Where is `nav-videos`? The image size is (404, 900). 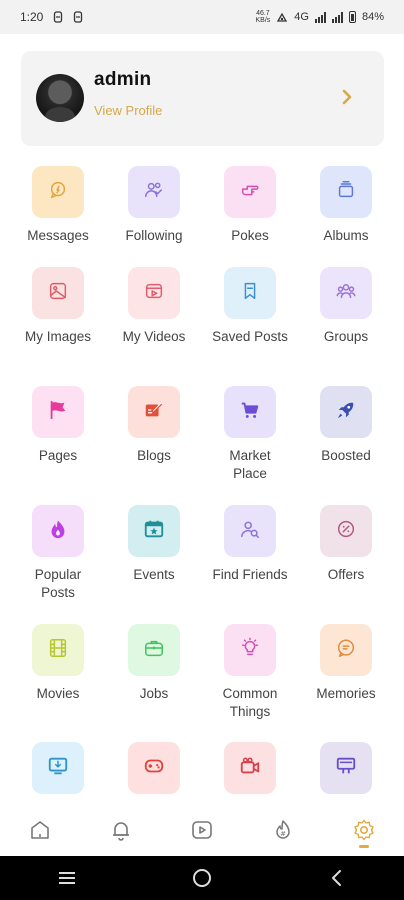
nav-videos is located at coordinates (202, 830).